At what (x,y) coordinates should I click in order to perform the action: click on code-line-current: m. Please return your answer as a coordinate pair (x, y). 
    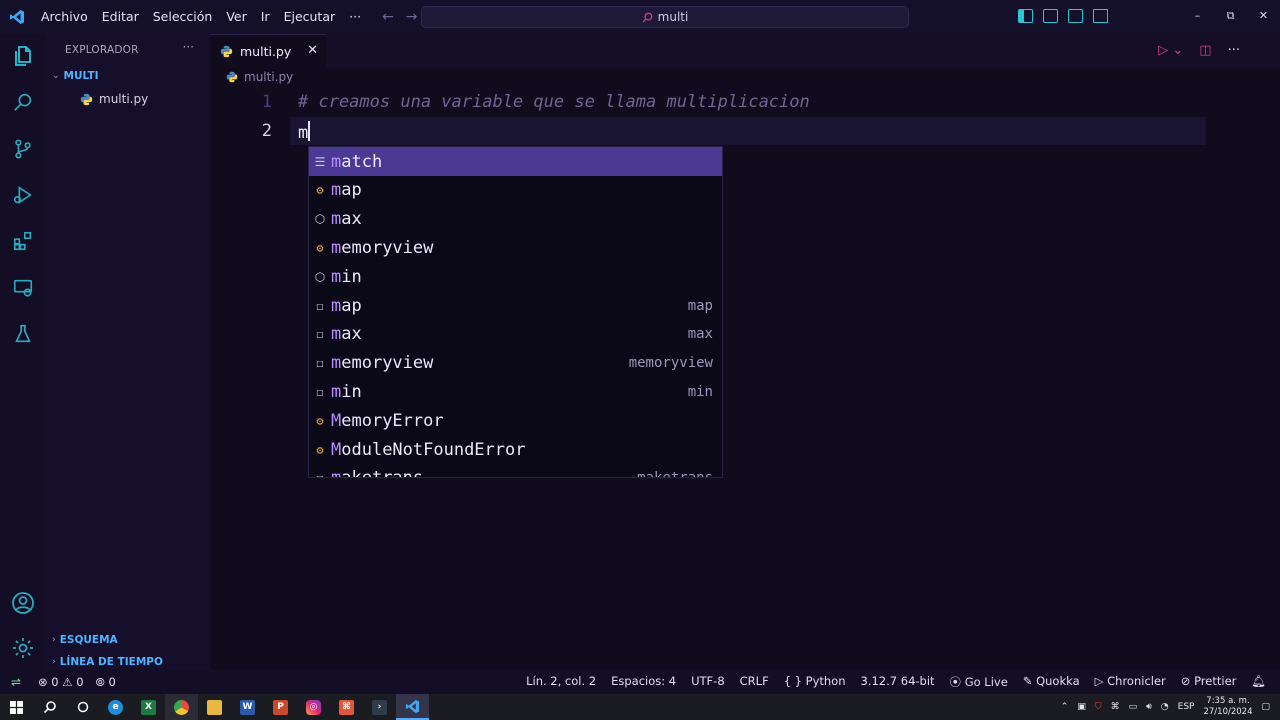
    Looking at the image, I should click on (304, 132).